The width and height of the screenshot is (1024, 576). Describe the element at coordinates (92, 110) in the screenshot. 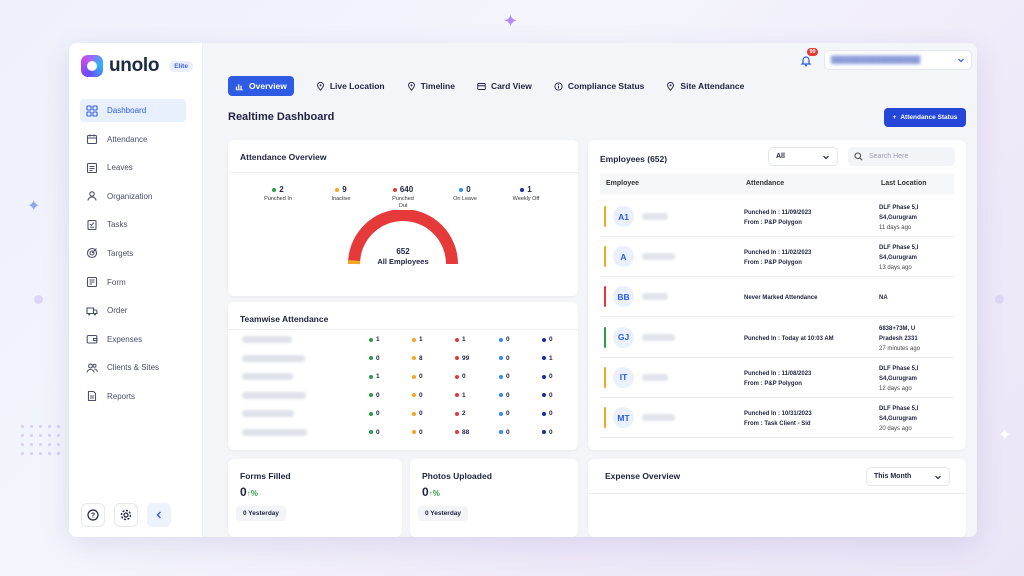

I see `grid-icon` at that location.